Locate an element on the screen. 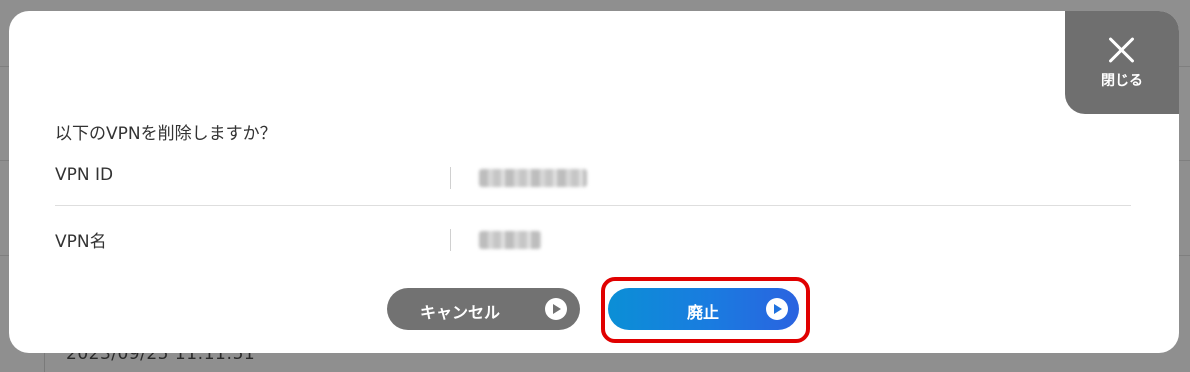 The height and width of the screenshot is (372, 1190). abolish-button-label: 廃止 is located at coordinates (702, 312).